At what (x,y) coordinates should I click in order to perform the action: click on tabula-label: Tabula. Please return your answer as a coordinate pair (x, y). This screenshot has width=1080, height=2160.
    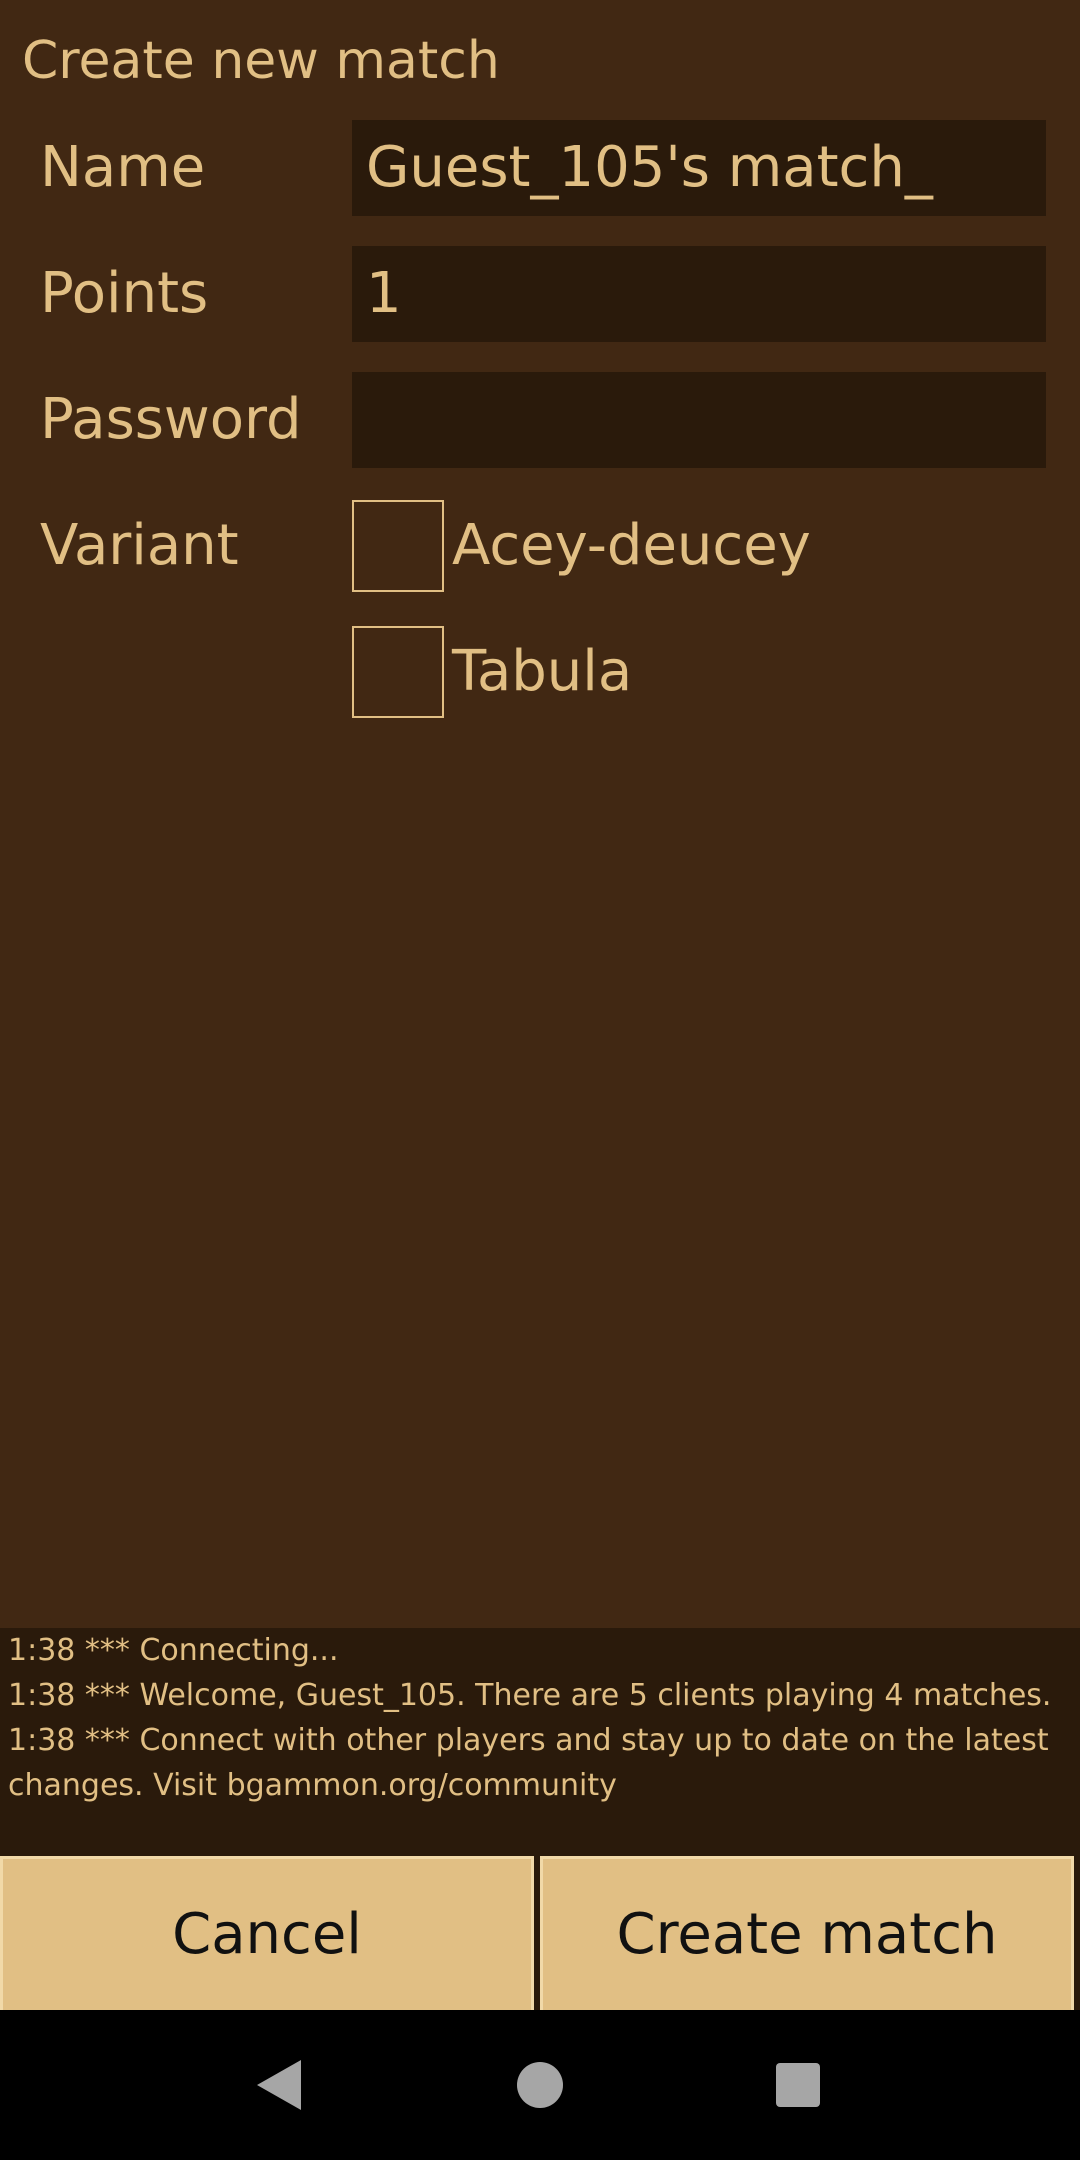
    Looking at the image, I should click on (542, 671).